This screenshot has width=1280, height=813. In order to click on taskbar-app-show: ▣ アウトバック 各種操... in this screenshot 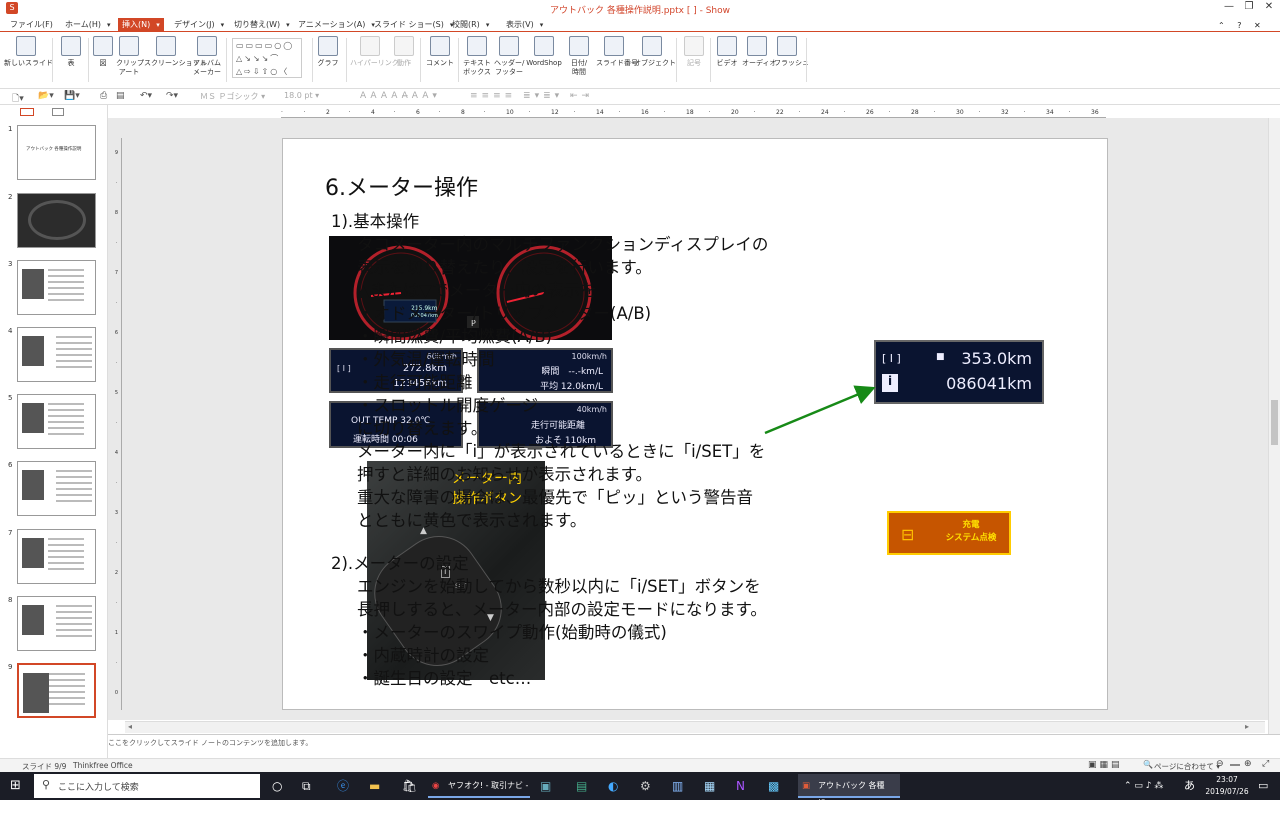, I will do `click(849, 791)`.